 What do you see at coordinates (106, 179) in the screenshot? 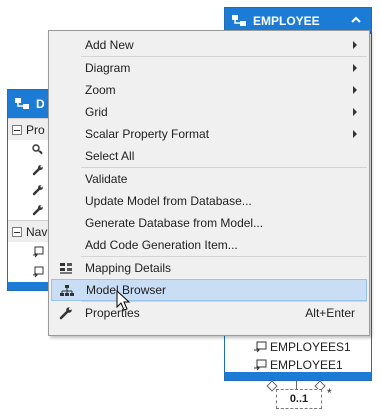
I see `menu-item-label: Validate` at bounding box center [106, 179].